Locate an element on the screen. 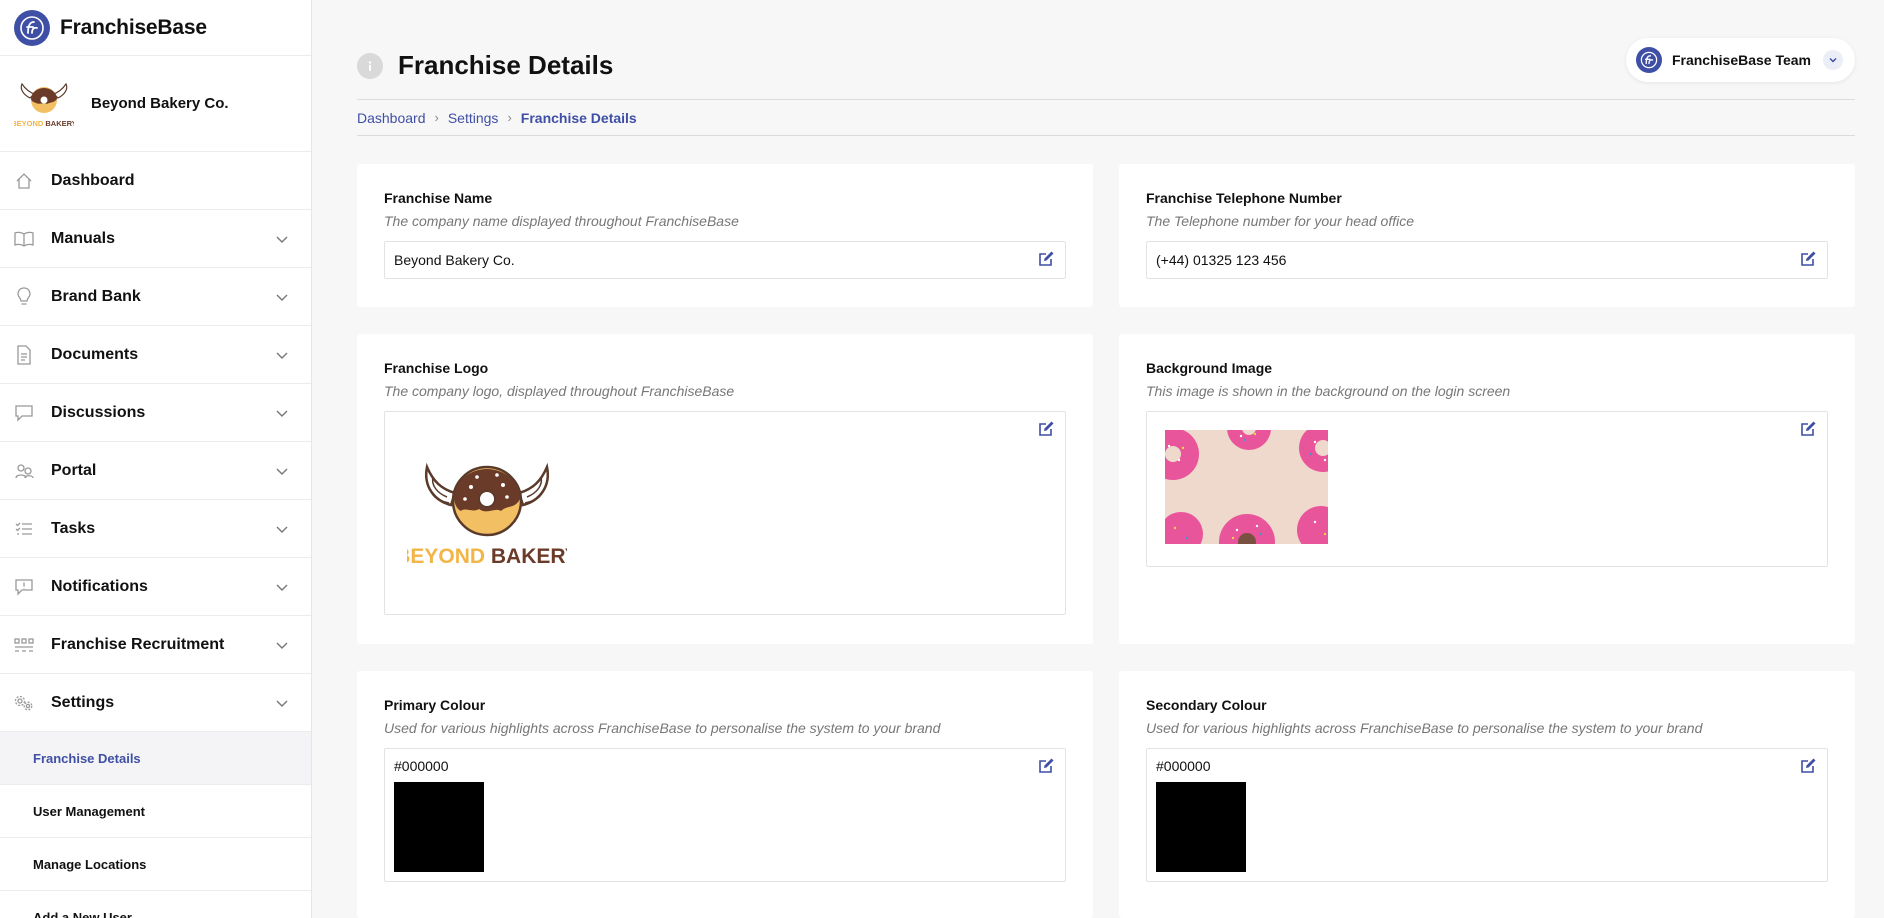  sidebar-item-label: Documents is located at coordinates (95, 354).